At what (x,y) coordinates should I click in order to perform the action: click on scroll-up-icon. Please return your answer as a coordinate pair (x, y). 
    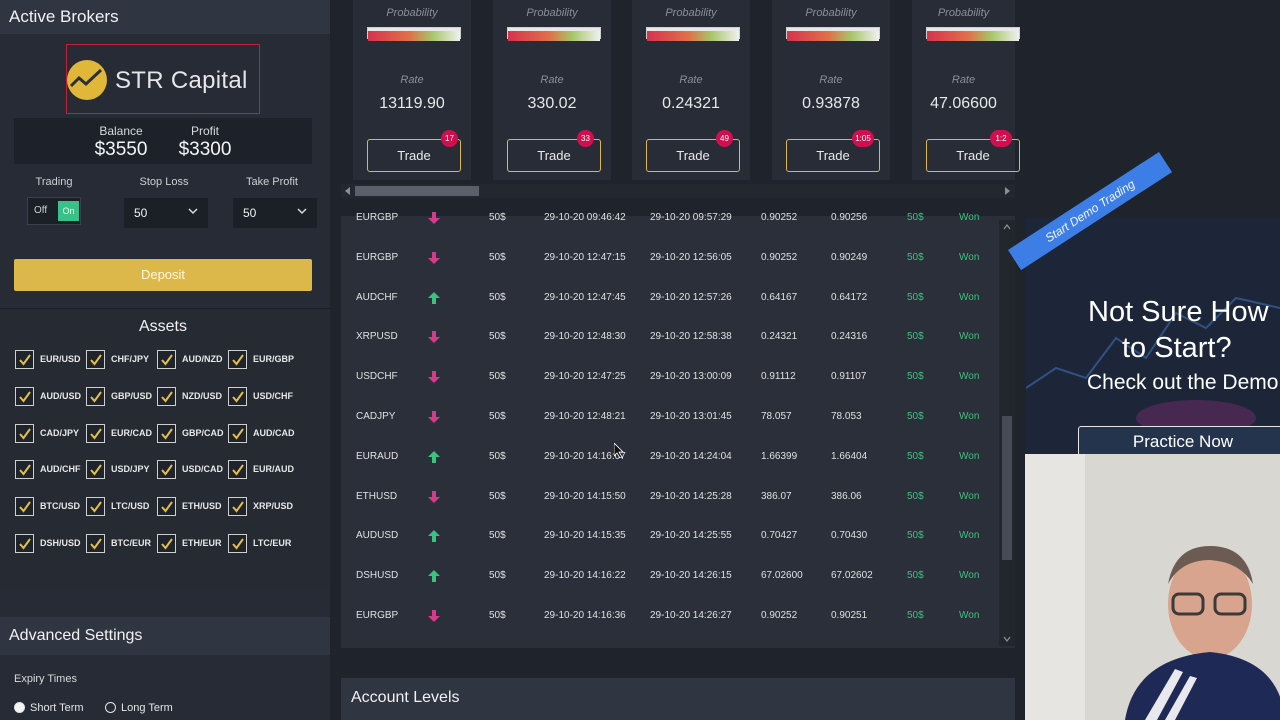
    Looking at the image, I should click on (1007, 227).